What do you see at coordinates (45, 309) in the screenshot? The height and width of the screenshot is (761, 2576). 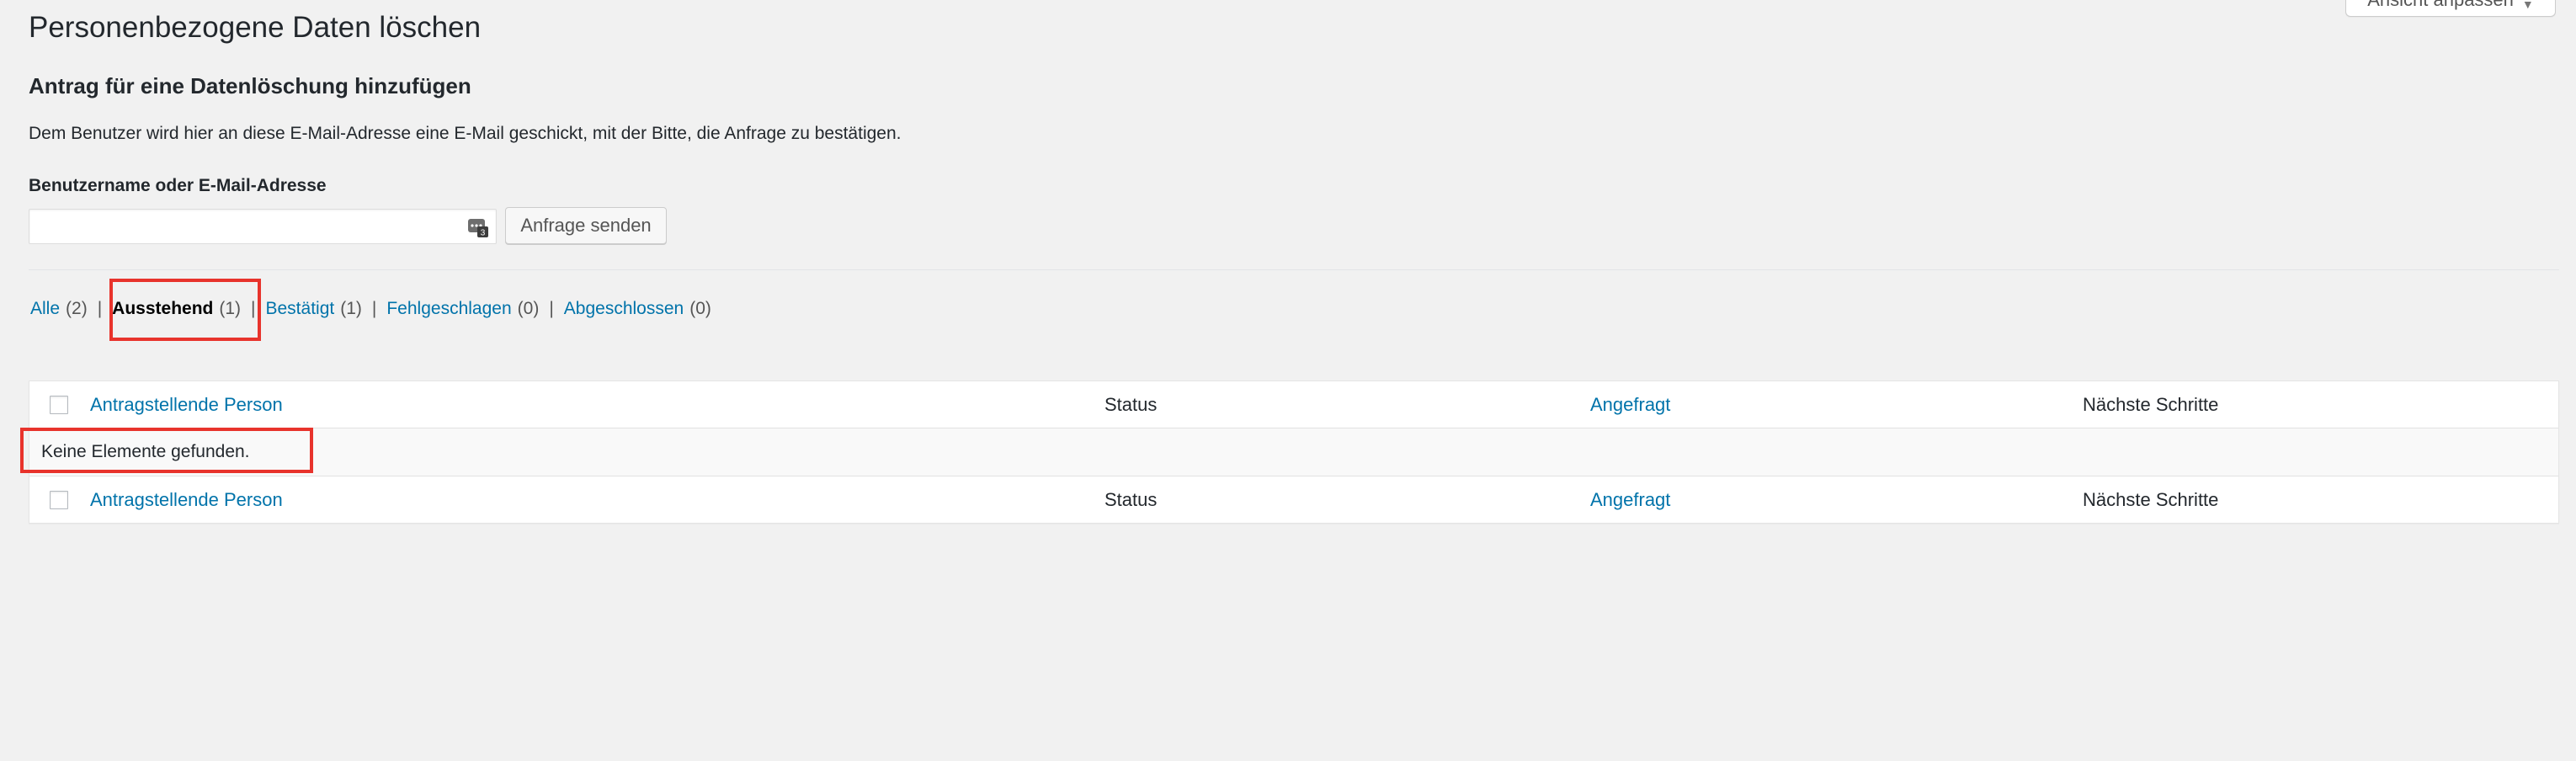 I see `filter-link-alle: Alle` at bounding box center [45, 309].